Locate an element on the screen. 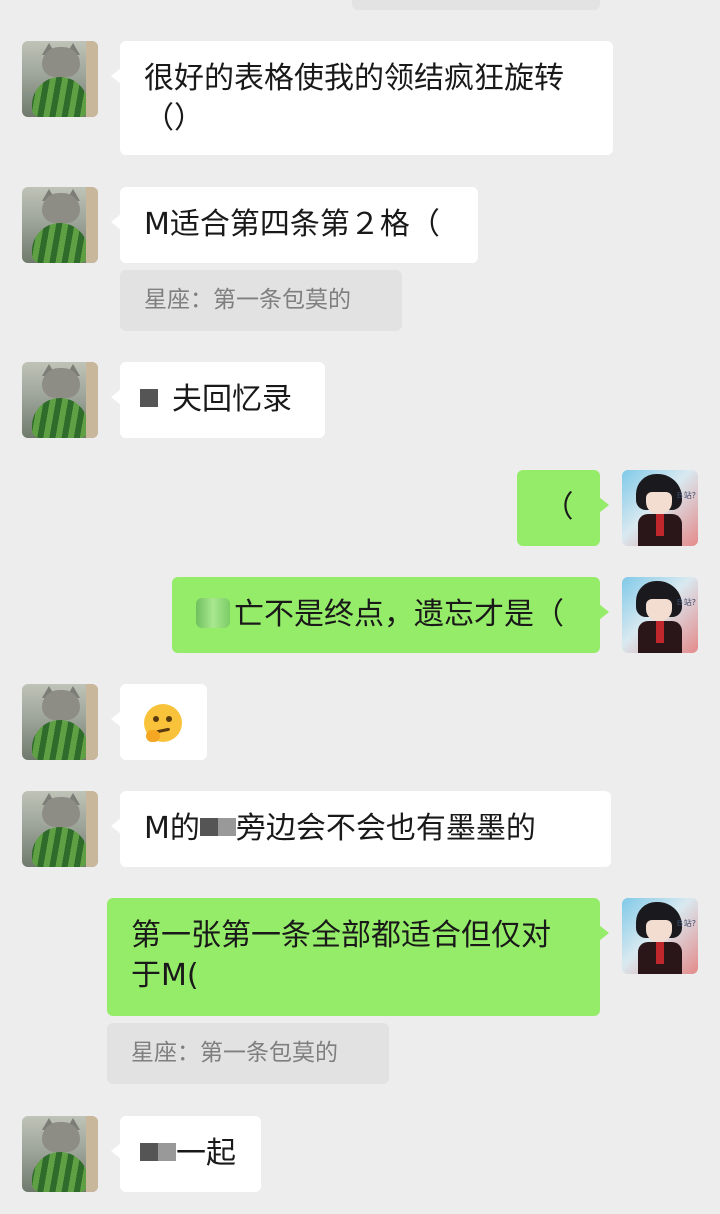  message-bubble: 一起 is located at coordinates (186, 1154).